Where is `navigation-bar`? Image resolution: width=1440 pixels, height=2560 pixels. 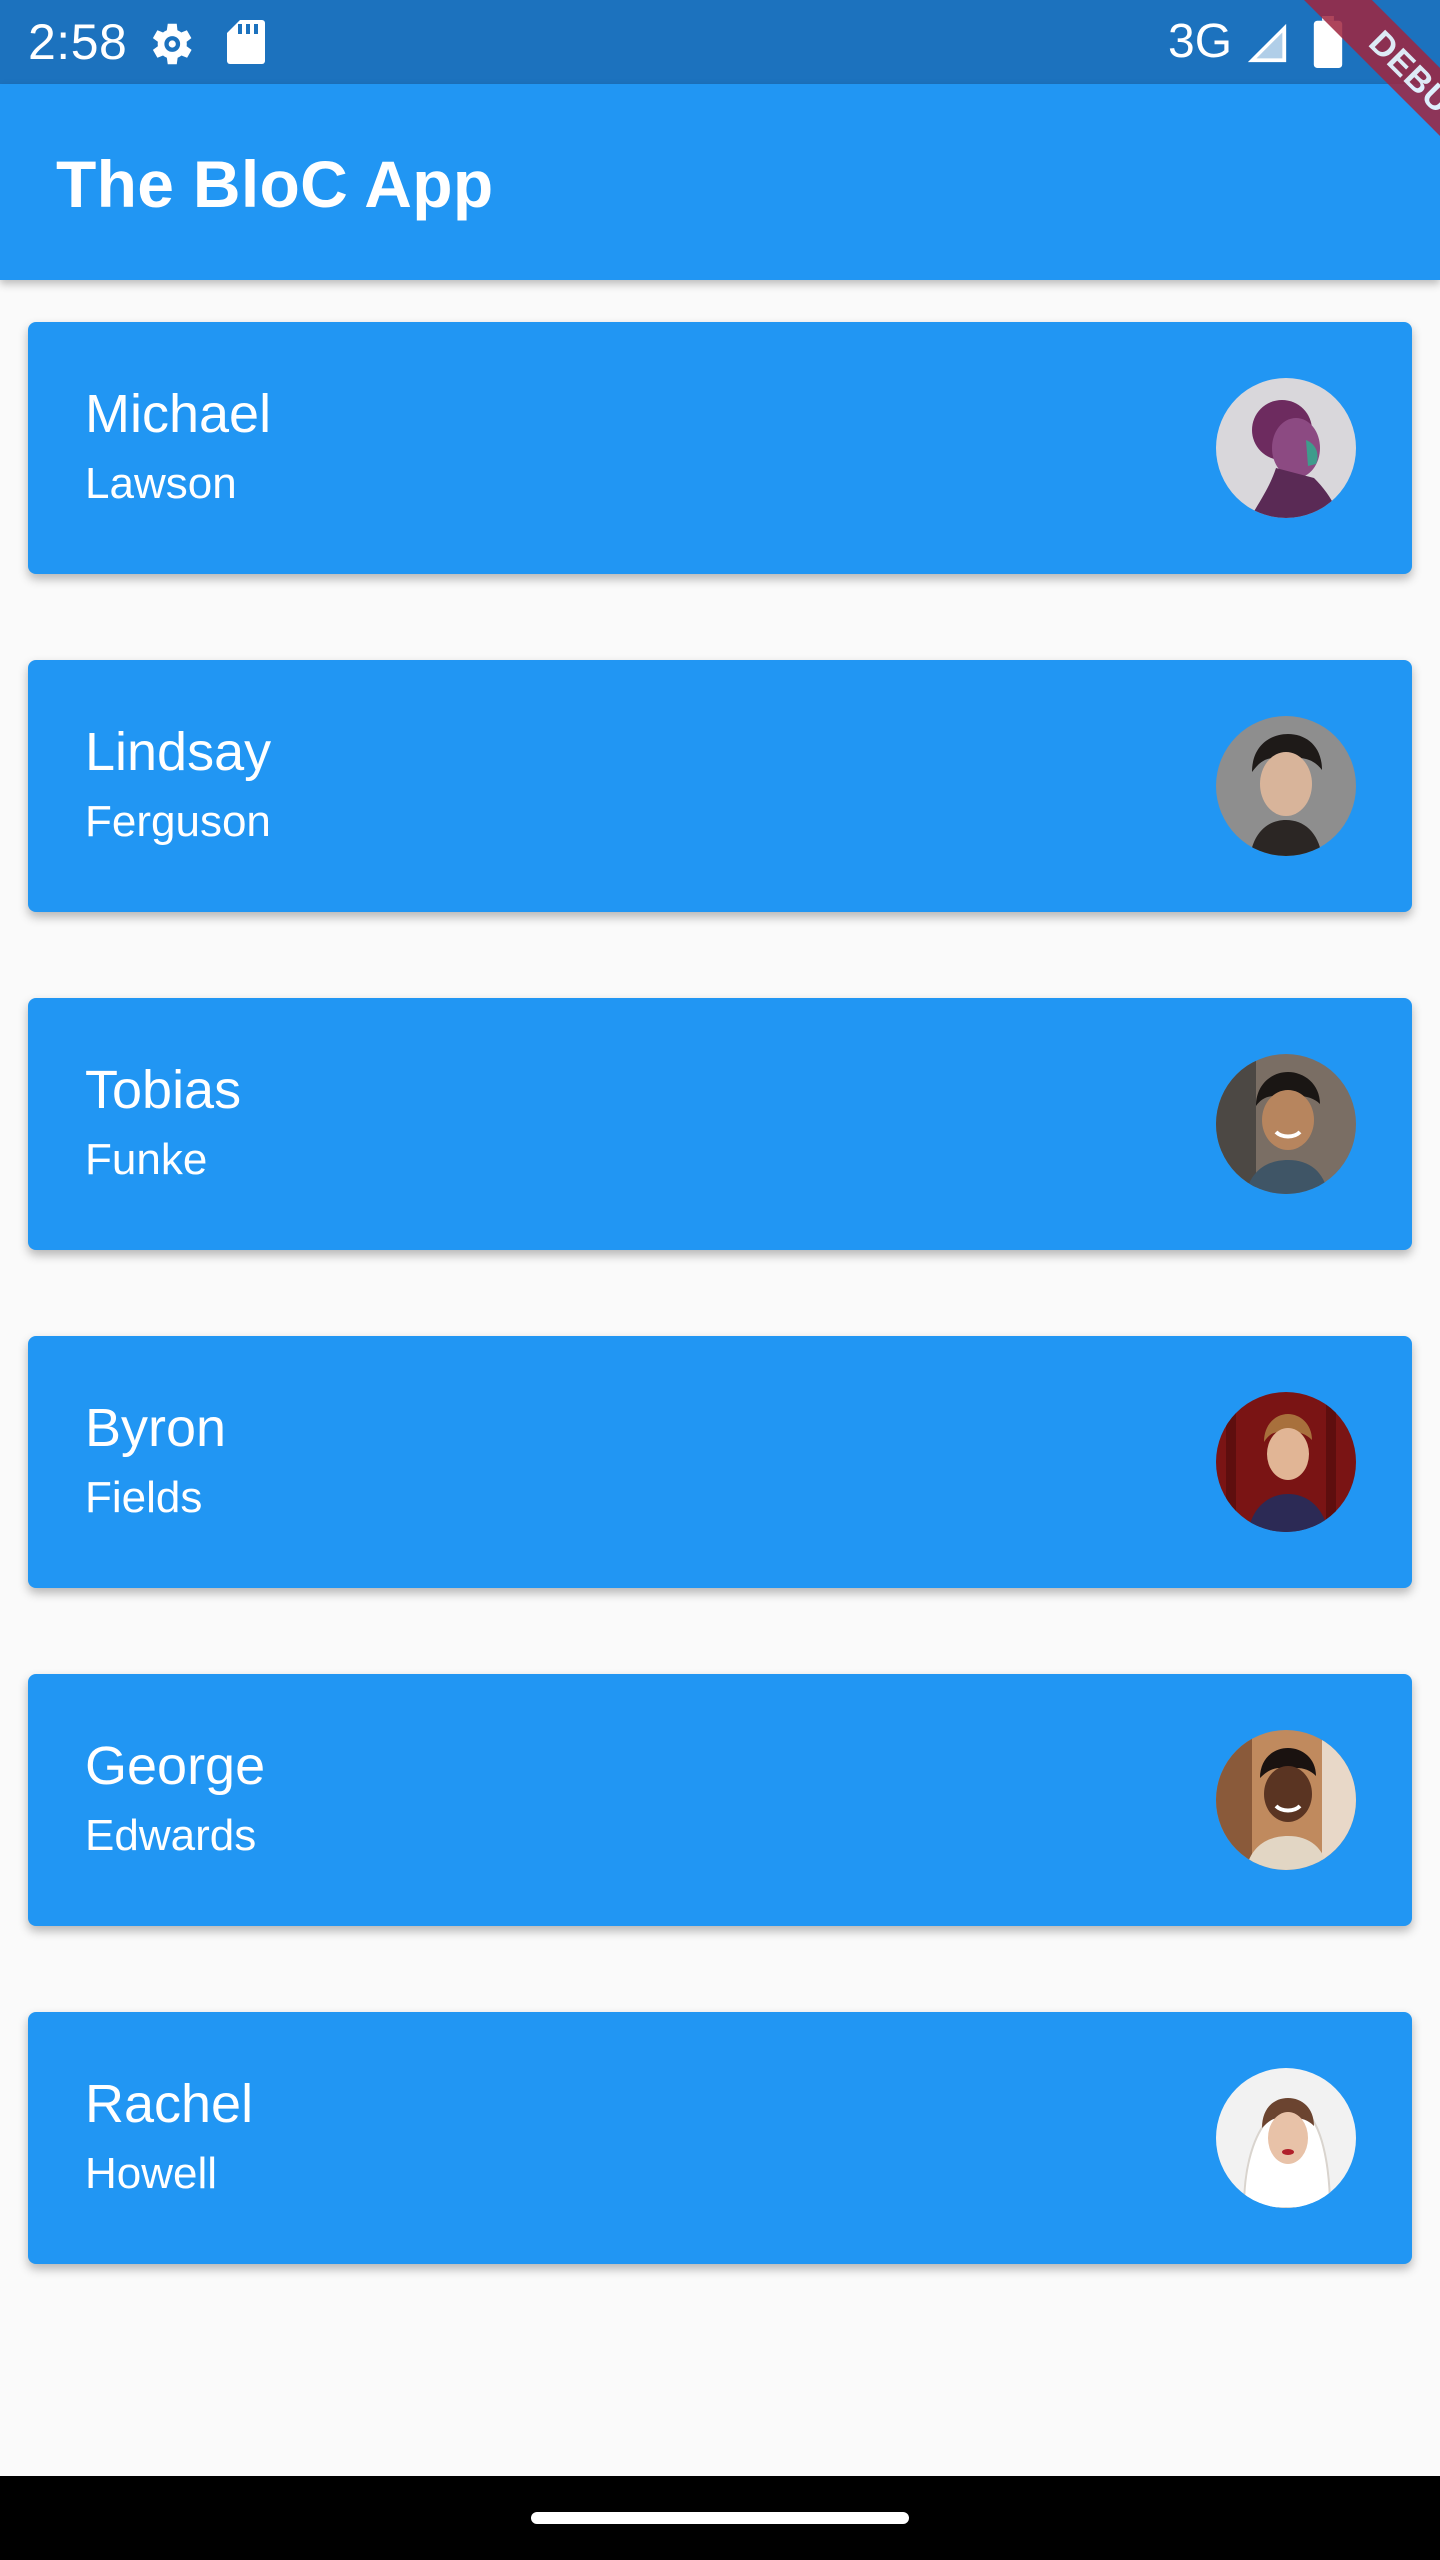
navigation-bar is located at coordinates (720, 2518).